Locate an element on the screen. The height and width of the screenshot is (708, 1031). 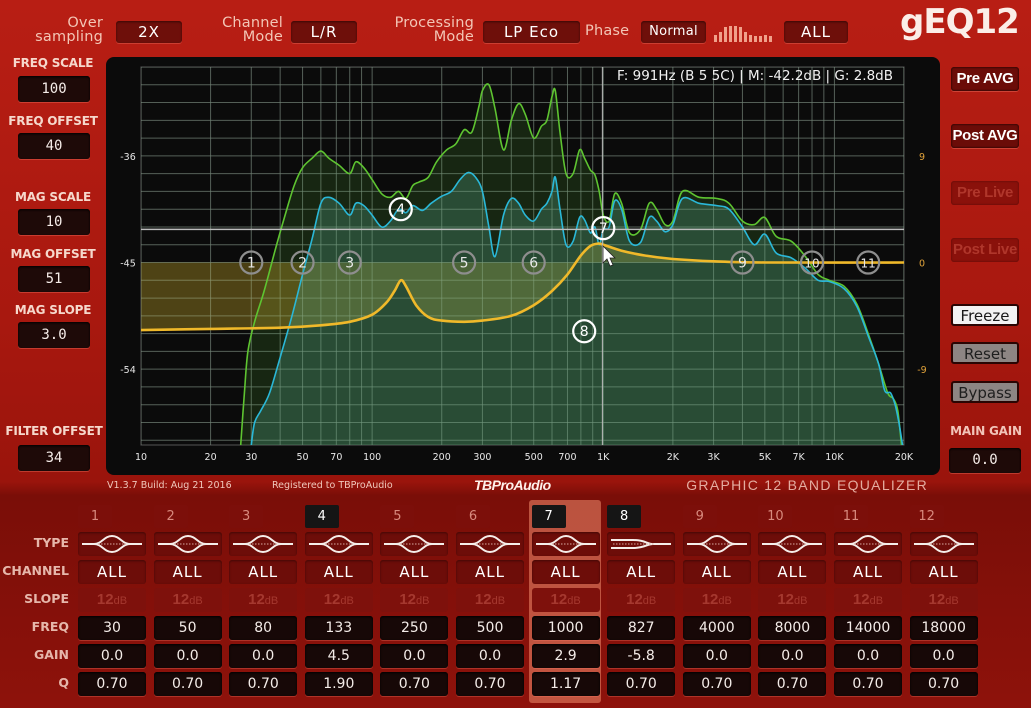
band-number-toggle: 4 is located at coordinates (321, 516).